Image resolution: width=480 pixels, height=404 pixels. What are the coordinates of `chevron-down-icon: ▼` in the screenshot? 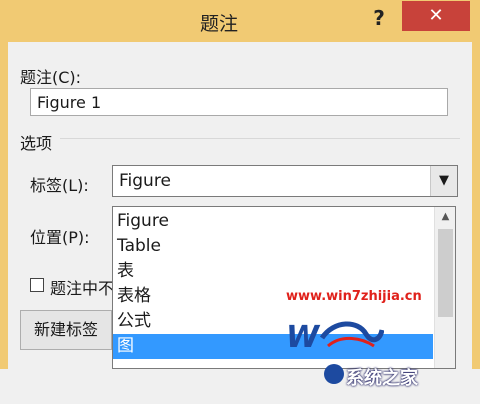 It's located at (443, 181).